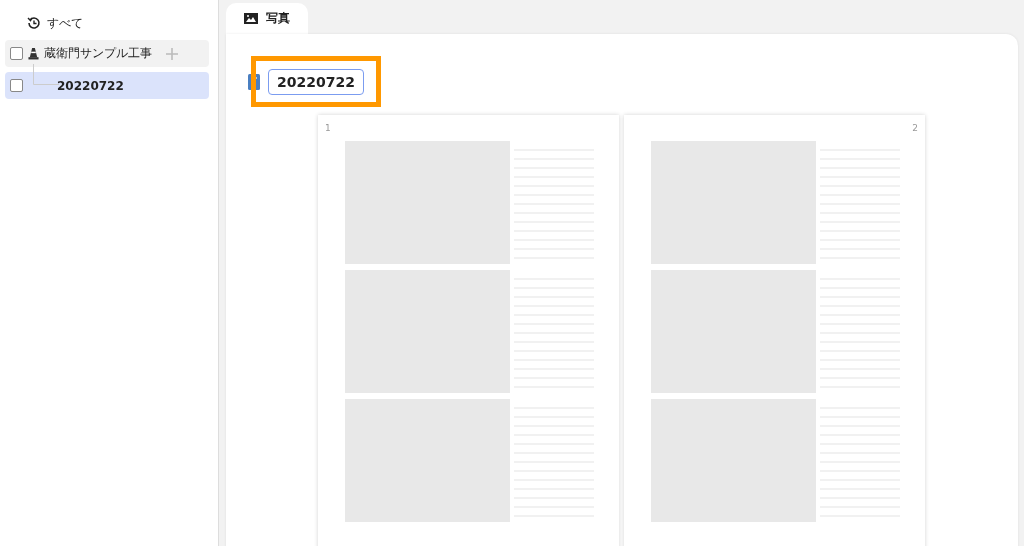 The width and height of the screenshot is (1024, 546). I want to click on album-title-field: 20220722, so click(316, 82).